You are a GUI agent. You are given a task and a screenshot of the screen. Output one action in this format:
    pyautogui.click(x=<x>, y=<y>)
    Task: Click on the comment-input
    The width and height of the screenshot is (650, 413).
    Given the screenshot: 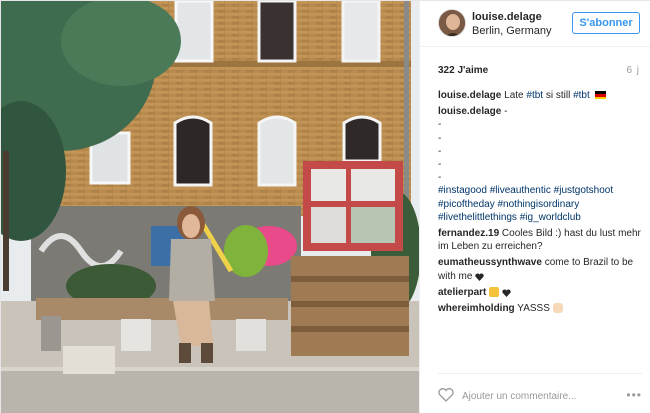 What is the action you would take?
    pyautogui.click(x=537, y=396)
    